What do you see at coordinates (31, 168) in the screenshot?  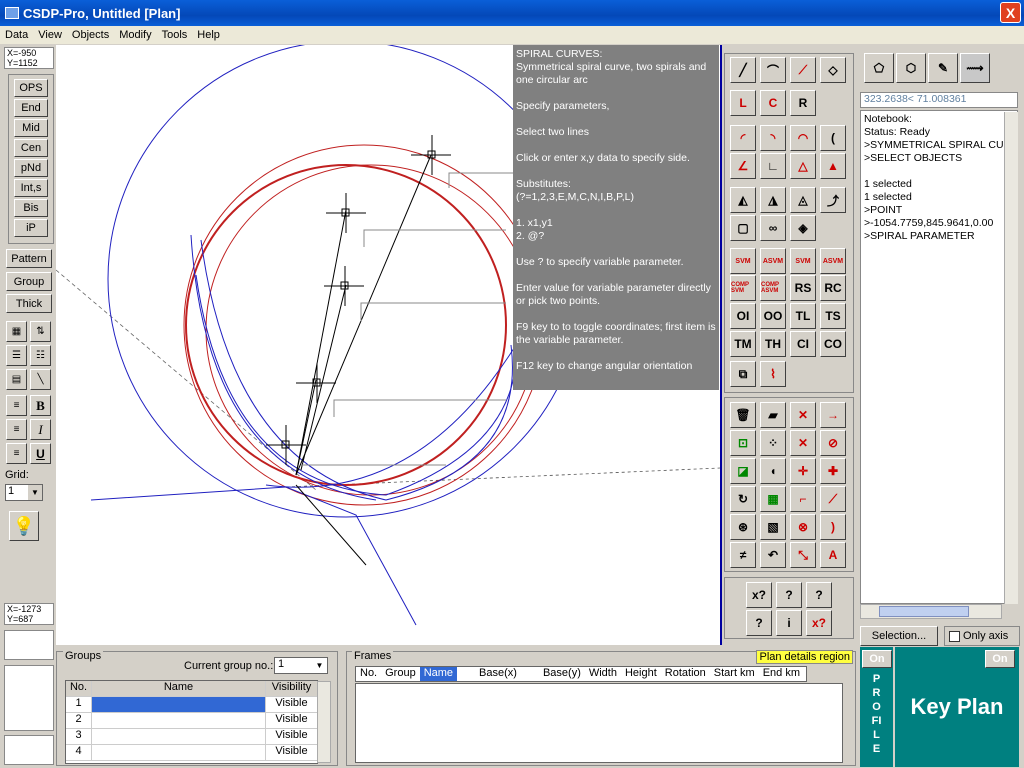 I see `snap-pnd-button: pNd` at bounding box center [31, 168].